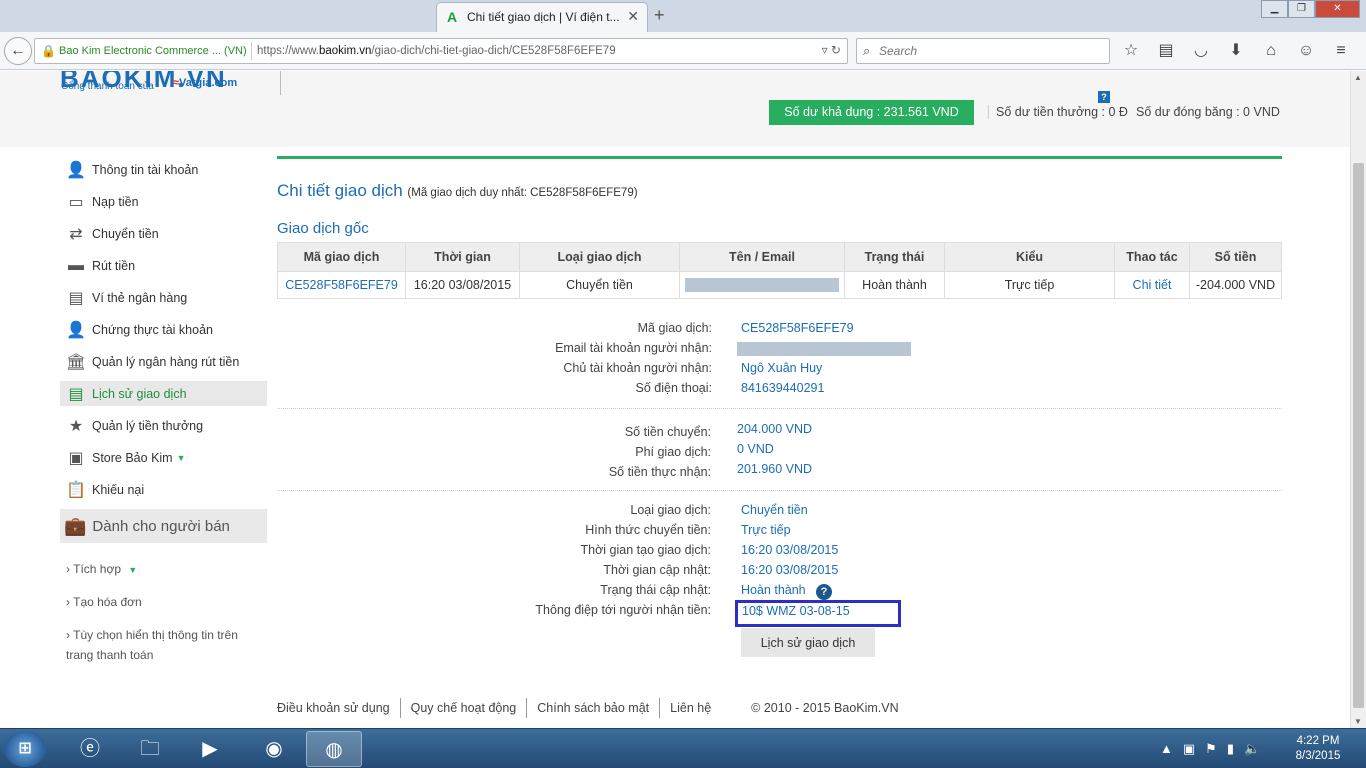 The image size is (1366, 768). I want to click on deposit-icon: ▭, so click(76, 202).